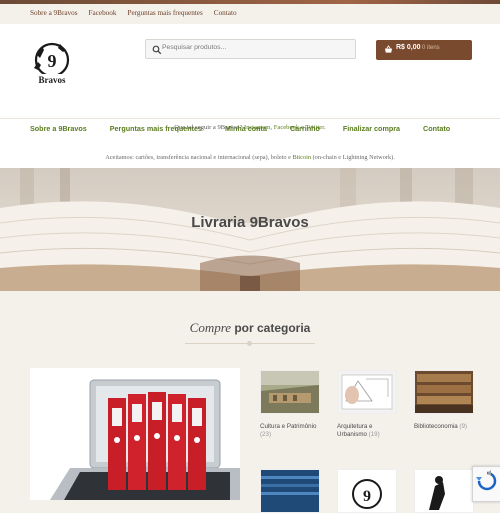  What do you see at coordinates (209, 127) in the screenshot?
I see `social-notice-text: Que tal seguir a 9Bravos?` at bounding box center [209, 127].